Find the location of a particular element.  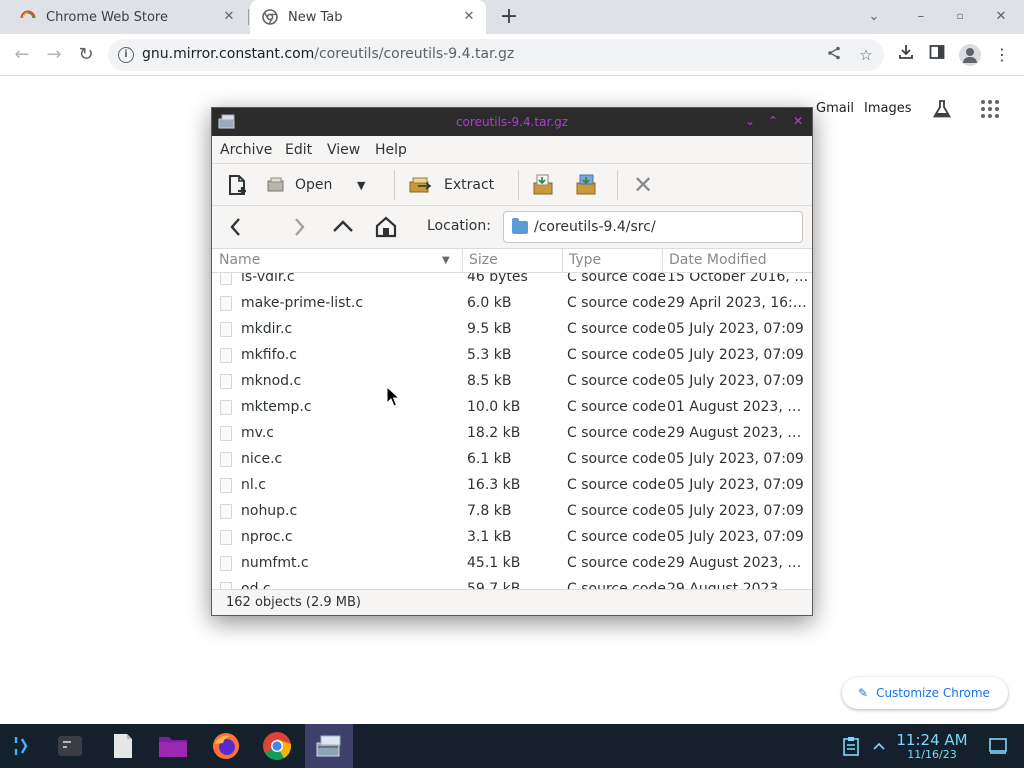

add-folder-icon is located at coordinates (586, 184).